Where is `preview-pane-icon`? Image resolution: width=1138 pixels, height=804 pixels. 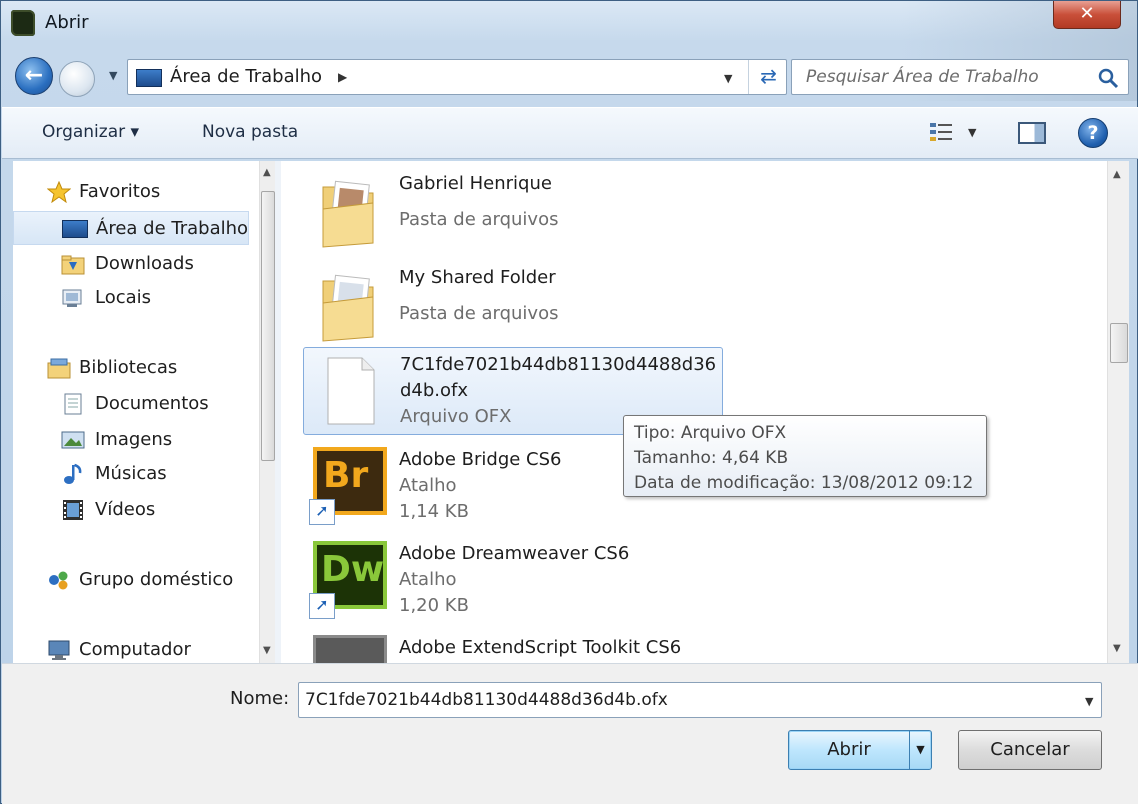 preview-pane-icon is located at coordinates (1032, 133).